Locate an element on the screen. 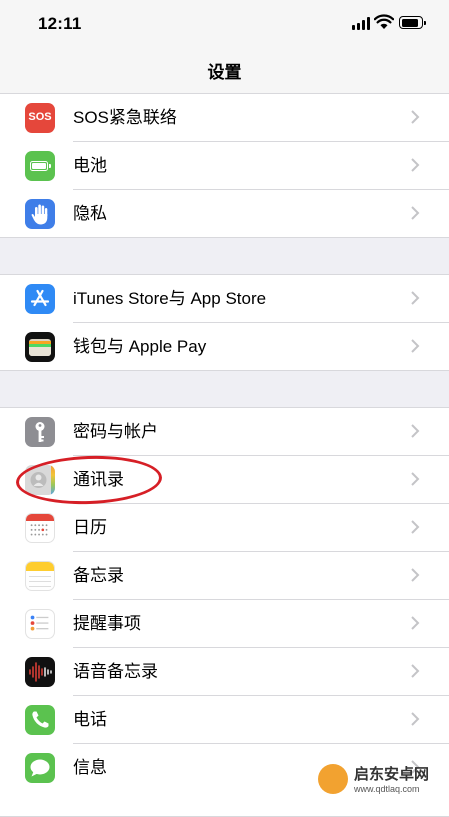  page-title: 设置 is located at coordinates (224, 72).